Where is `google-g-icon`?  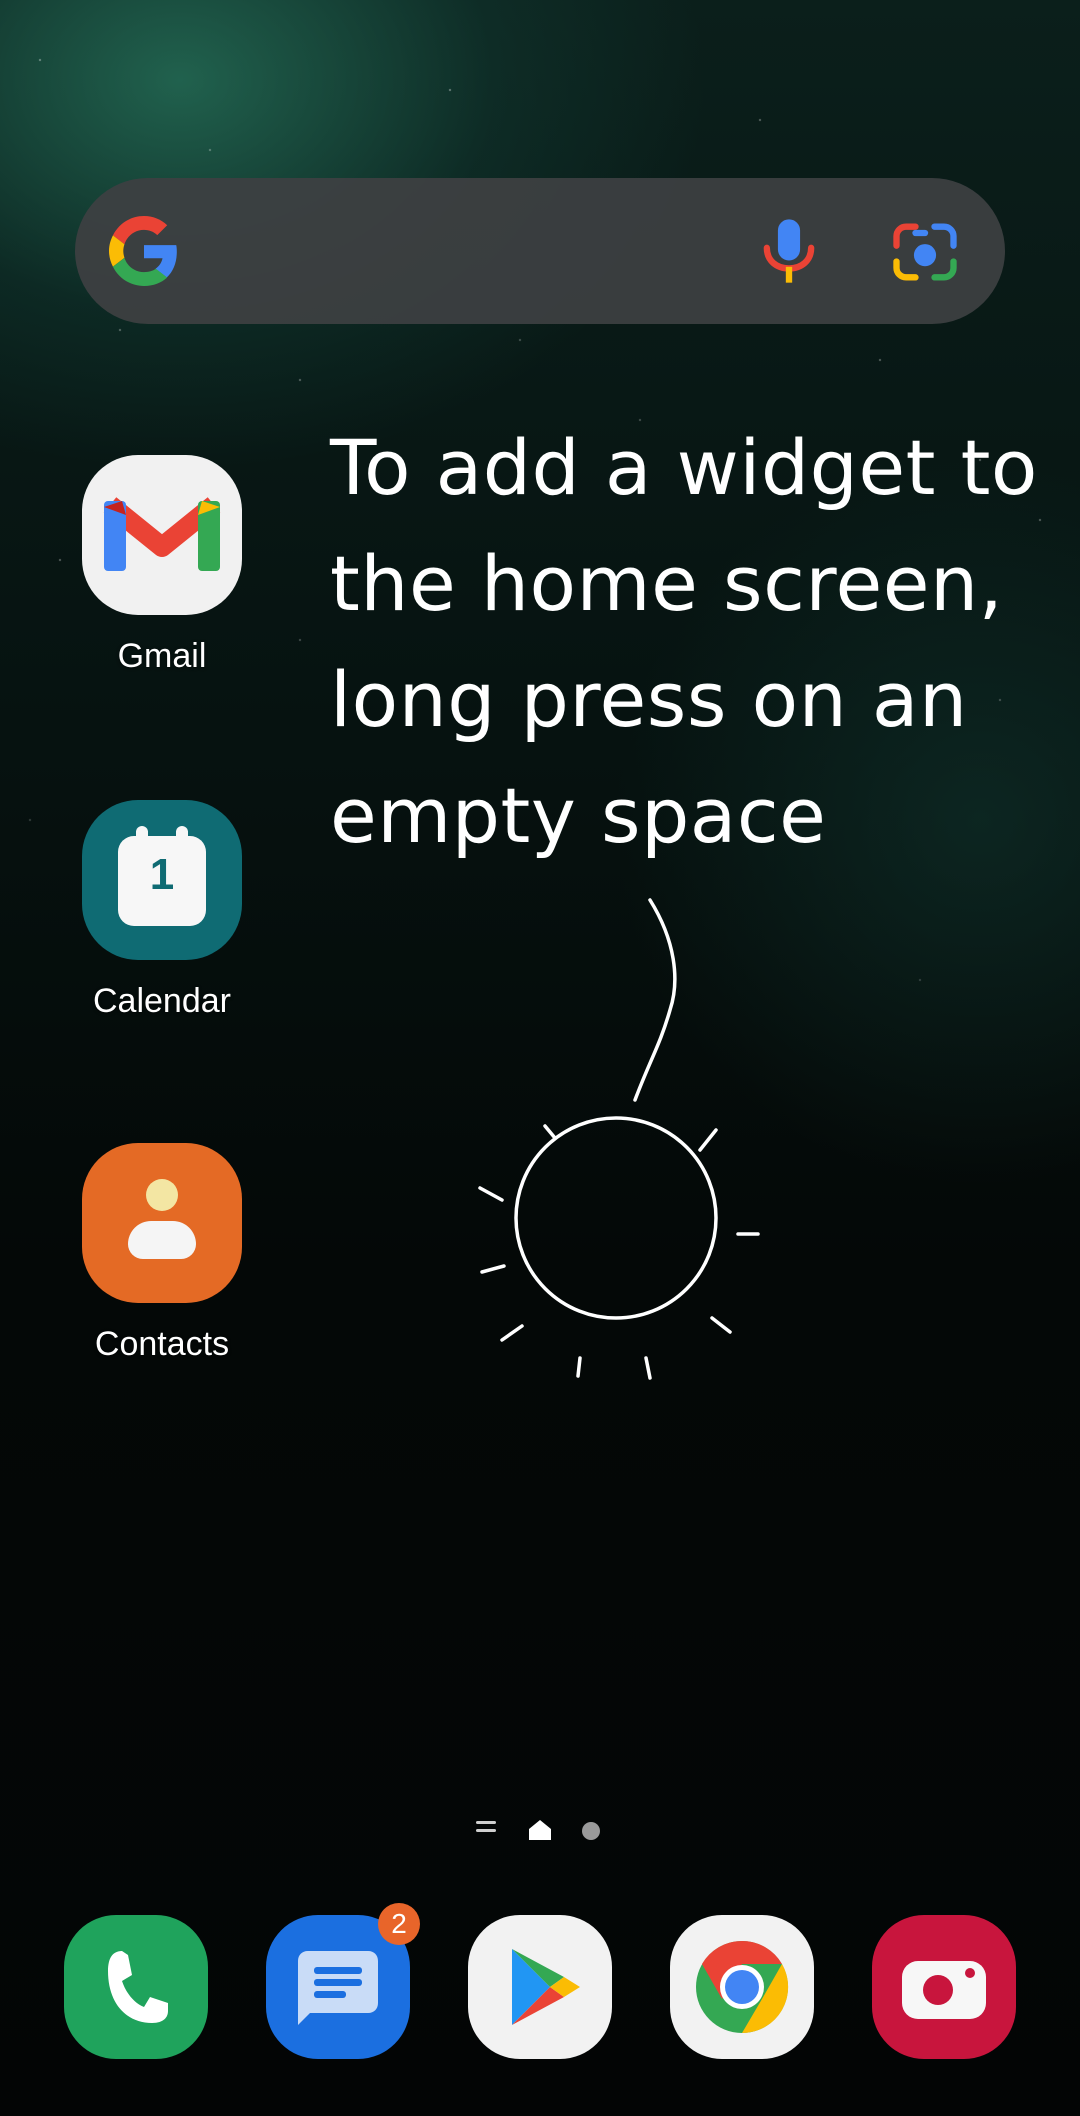 google-g-icon is located at coordinates (143, 251).